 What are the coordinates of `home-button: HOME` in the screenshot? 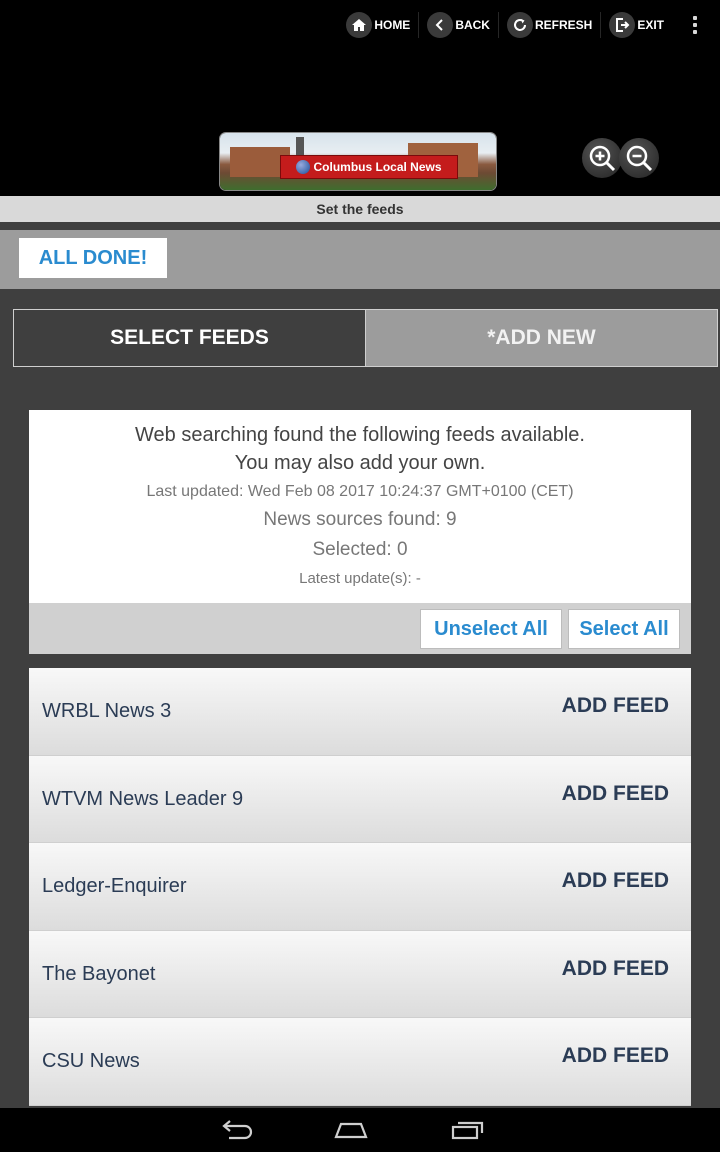 It's located at (378, 25).